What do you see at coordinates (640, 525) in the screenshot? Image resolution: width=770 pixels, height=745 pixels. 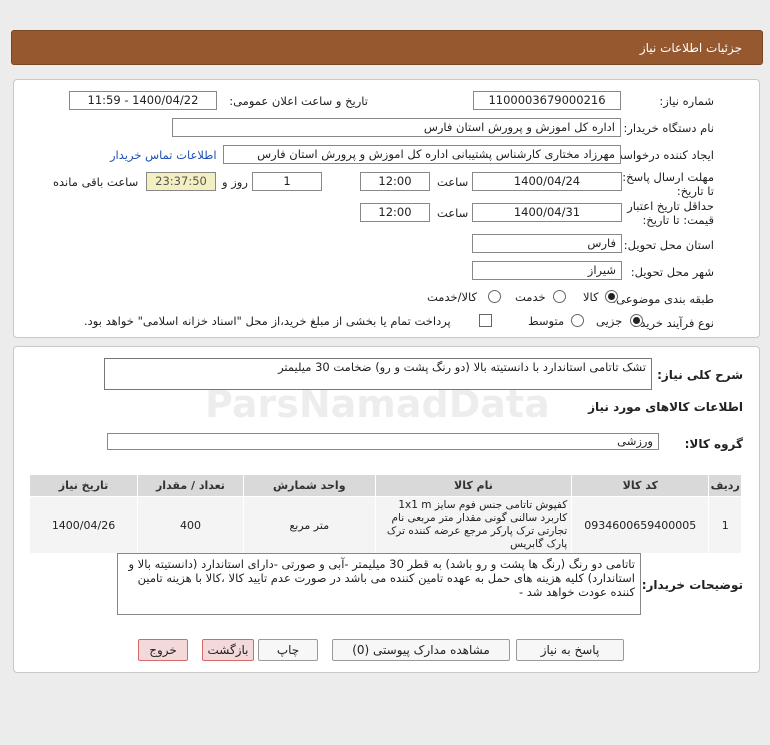 I see `cell-code: 0934600659400005` at bounding box center [640, 525].